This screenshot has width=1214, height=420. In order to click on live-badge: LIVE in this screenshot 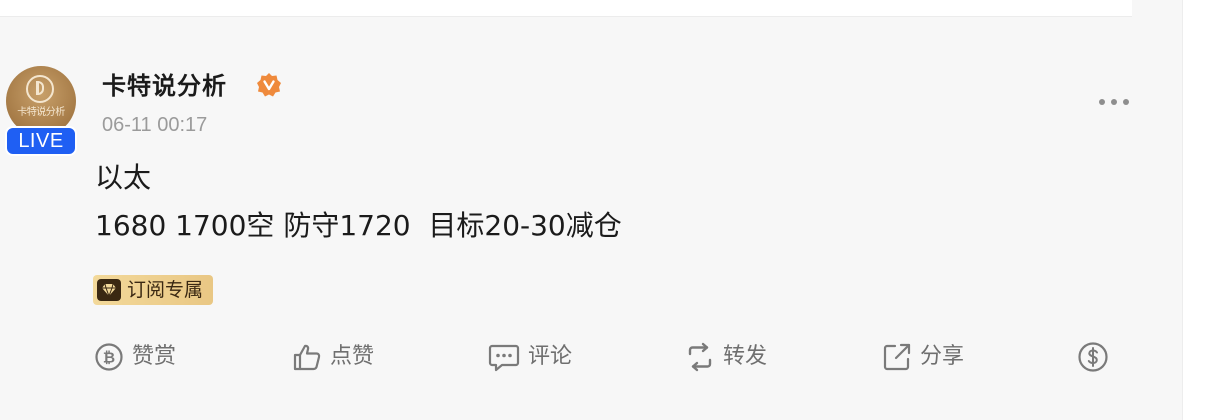, I will do `click(41, 141)`.